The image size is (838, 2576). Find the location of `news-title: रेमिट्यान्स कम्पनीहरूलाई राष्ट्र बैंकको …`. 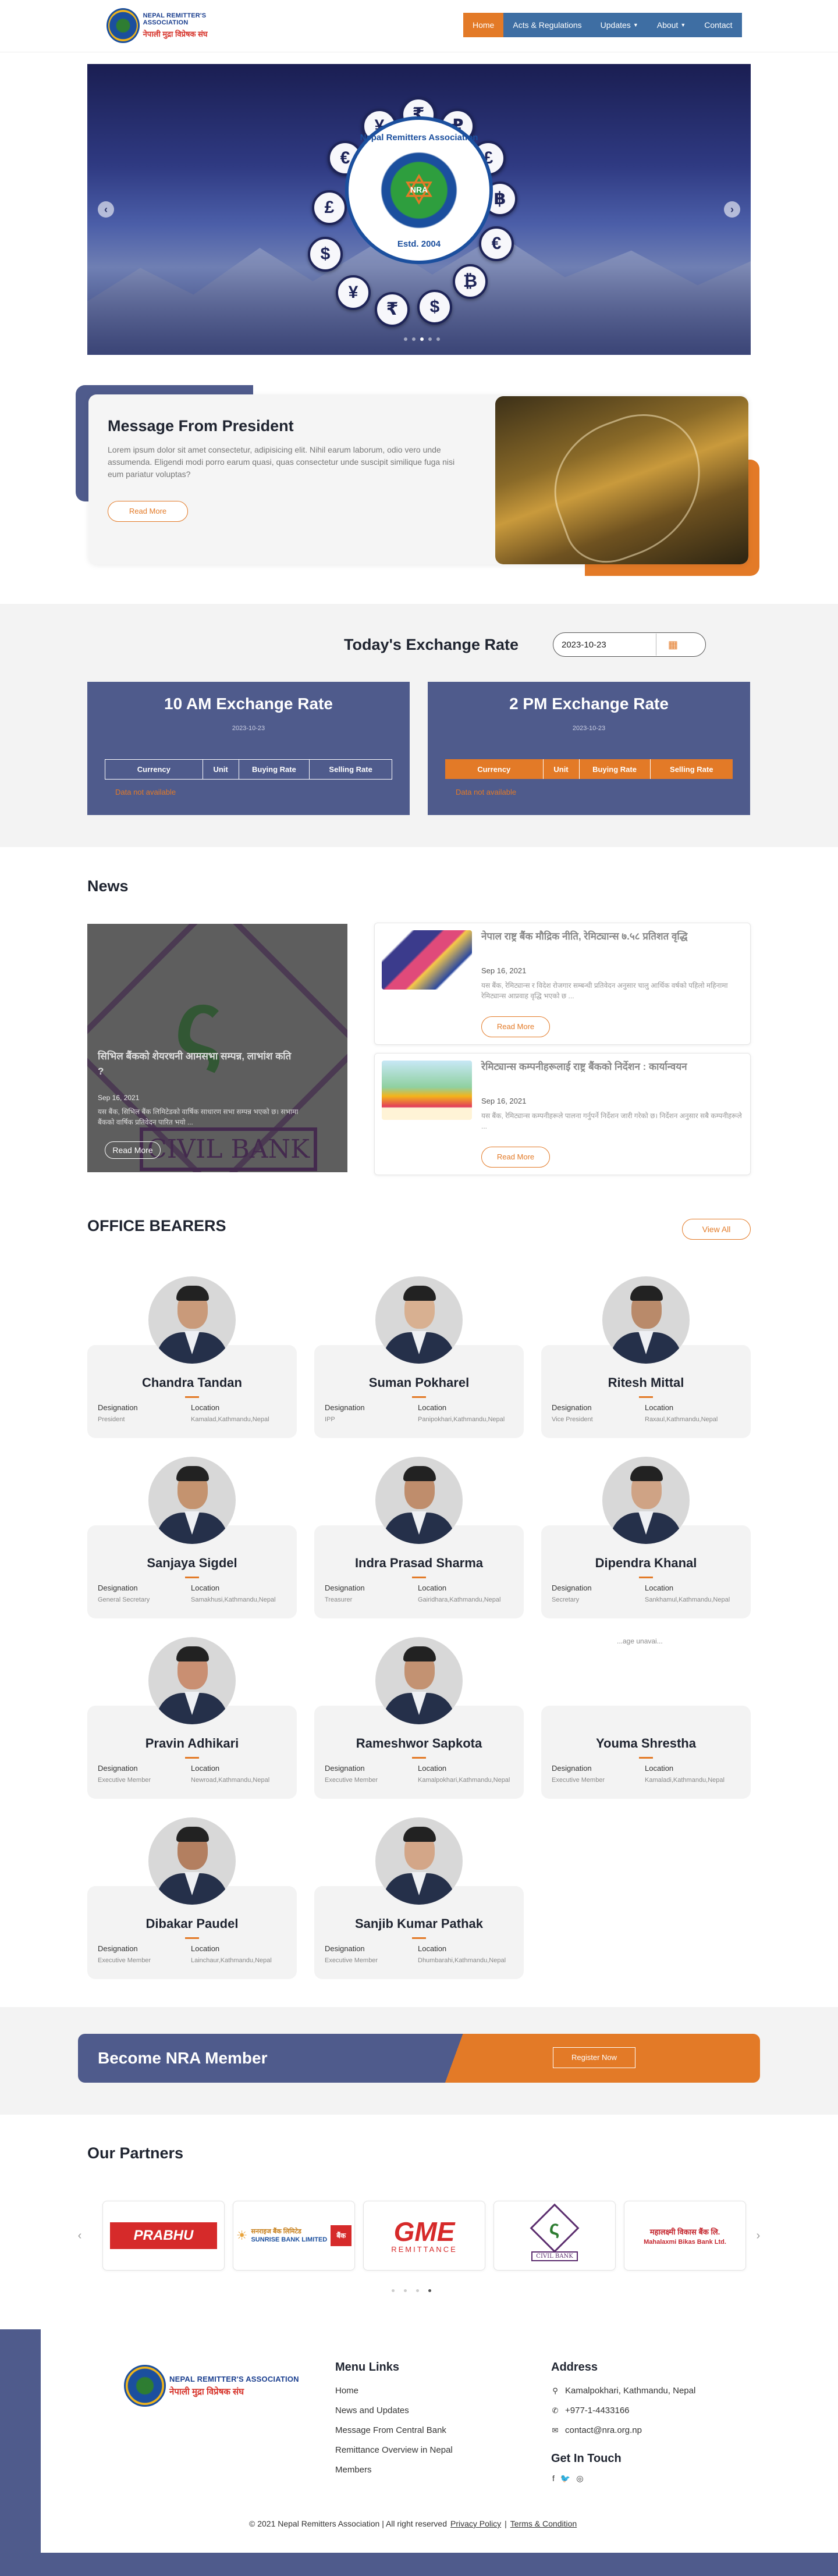

news-title: रेमिट्यान्स कम्पनीहरूलाई राष्ट्र बैंकको … is located at coordinates (615, 1066).